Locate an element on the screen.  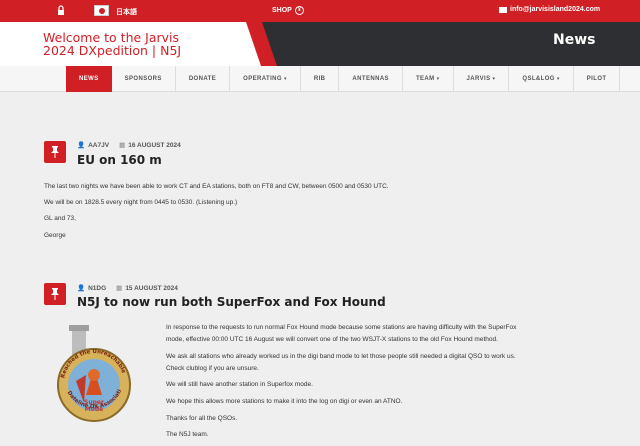
shop-link: SHOP ¥ is located at coordinates (288, 10).